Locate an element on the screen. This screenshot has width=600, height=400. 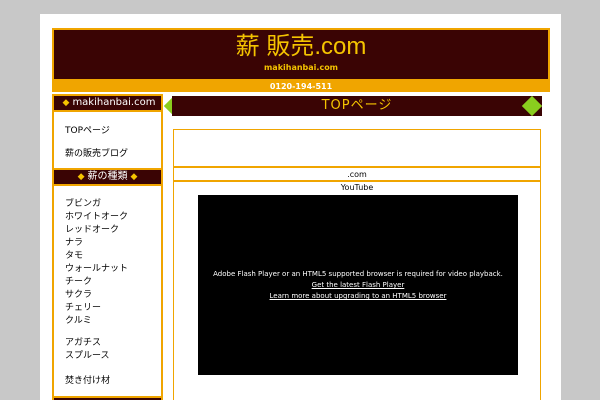
get-flash-link: Get the latest Flash Player is located at coordinates (358, 285).